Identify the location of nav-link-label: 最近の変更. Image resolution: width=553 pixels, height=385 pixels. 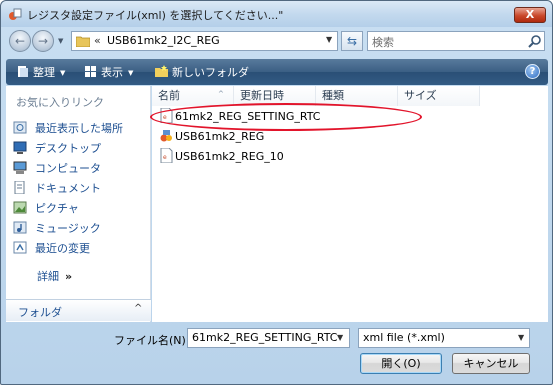
(62, 248).